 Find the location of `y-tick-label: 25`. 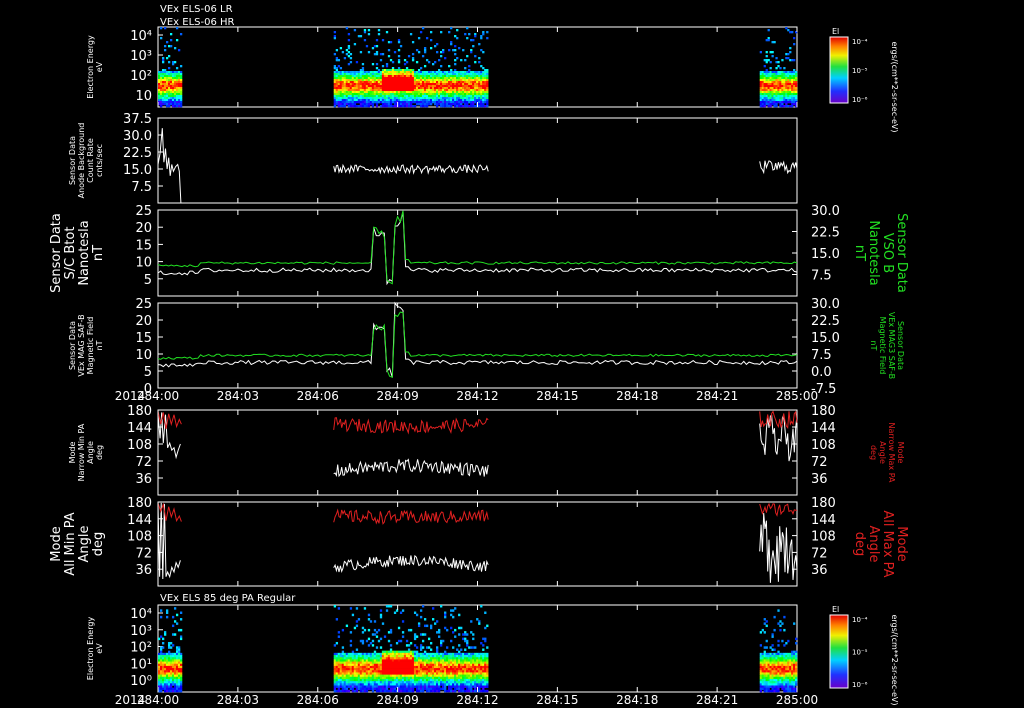

y-tick-label: 25 is located at coordinates (143, 211).